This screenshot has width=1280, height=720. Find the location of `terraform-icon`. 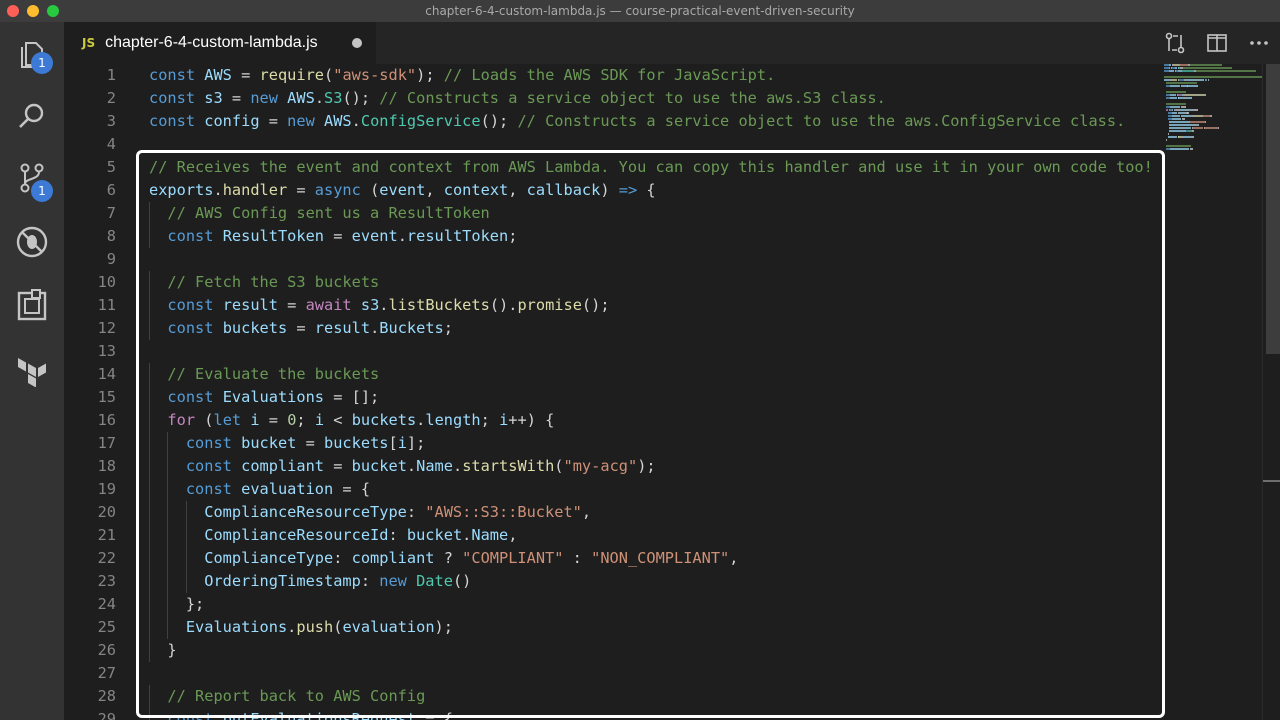

terraform-icon is located at coordinates (32, 372).